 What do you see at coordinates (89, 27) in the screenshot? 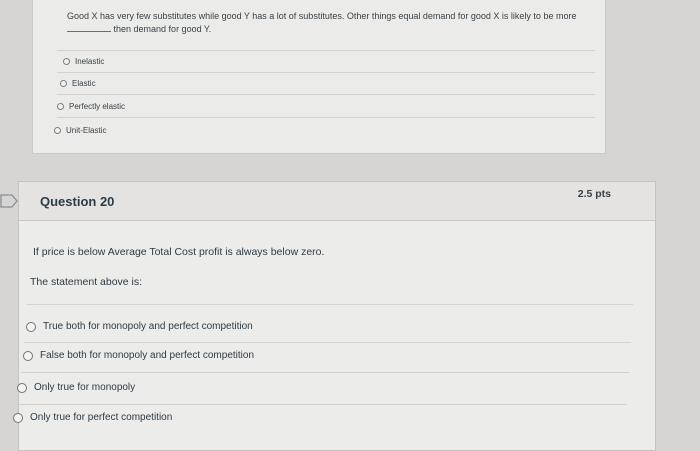
I see `fill-in-blank` at bounding box center [89, 27].